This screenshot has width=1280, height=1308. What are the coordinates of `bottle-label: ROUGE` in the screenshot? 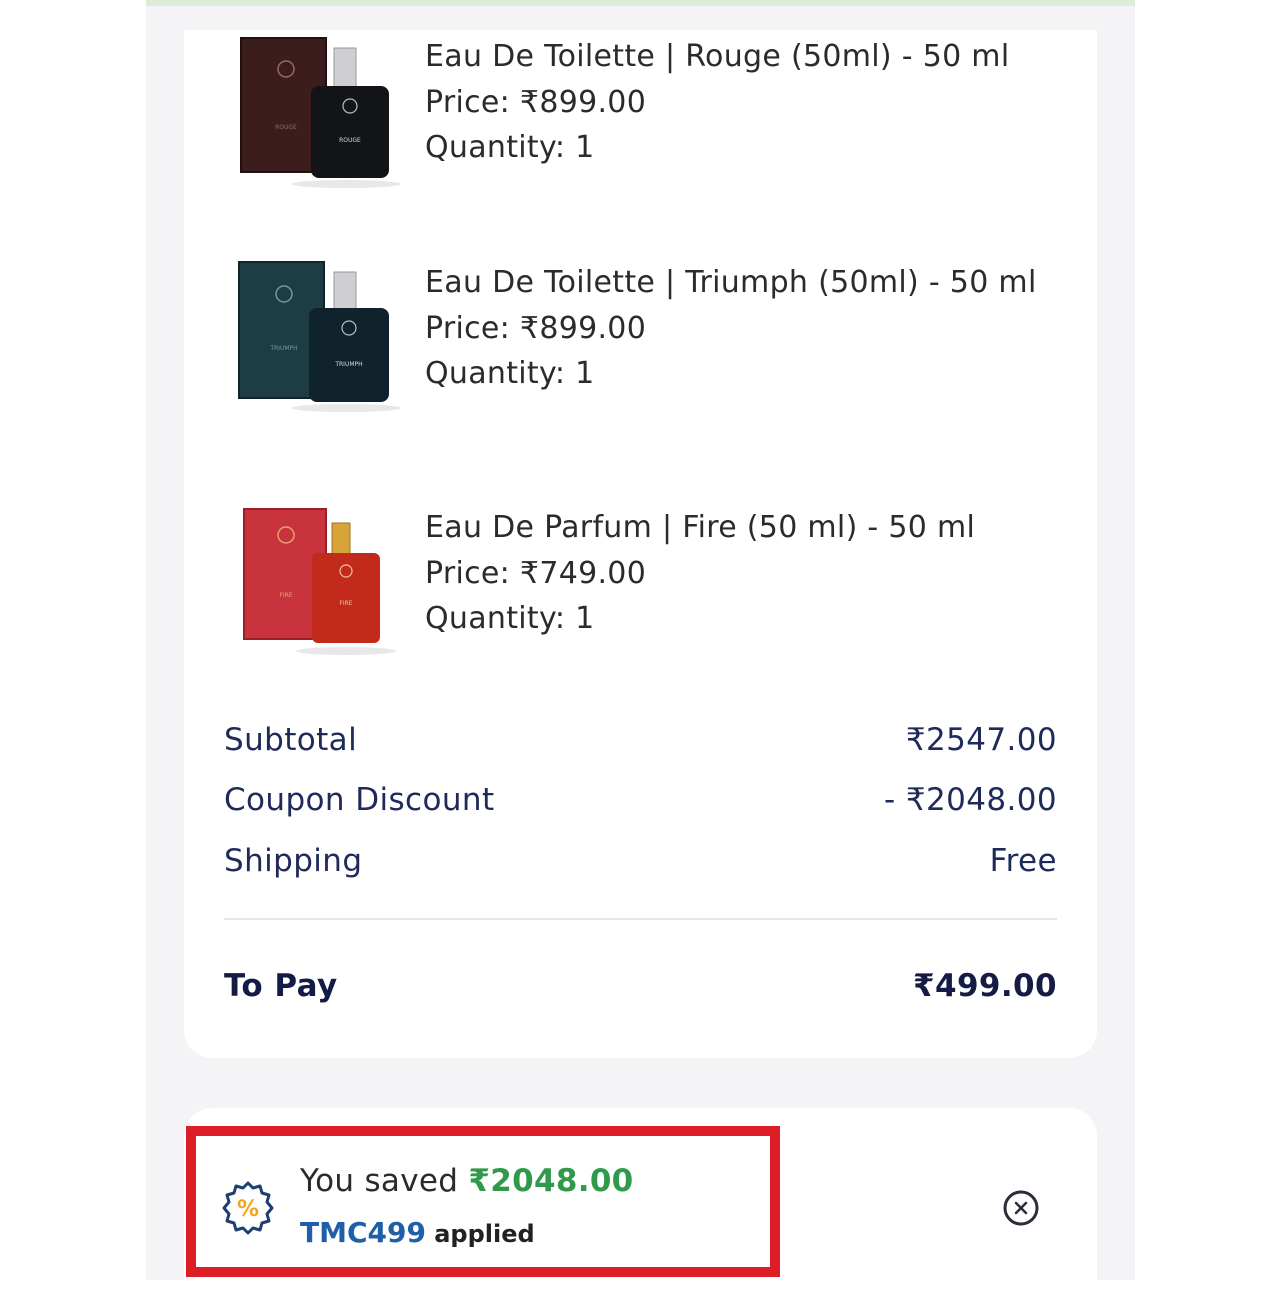 It's located at (350, 140).